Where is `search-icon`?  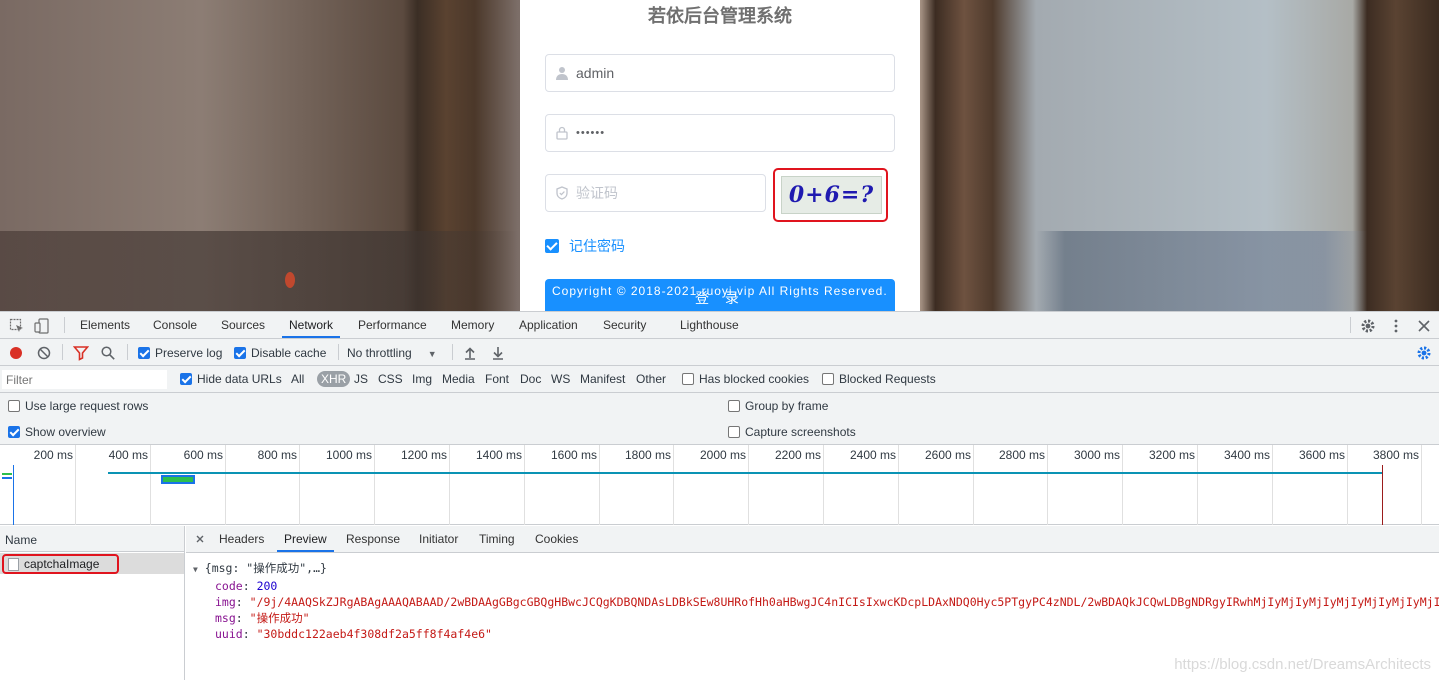 search-icon is located at coordinates (108, 353).